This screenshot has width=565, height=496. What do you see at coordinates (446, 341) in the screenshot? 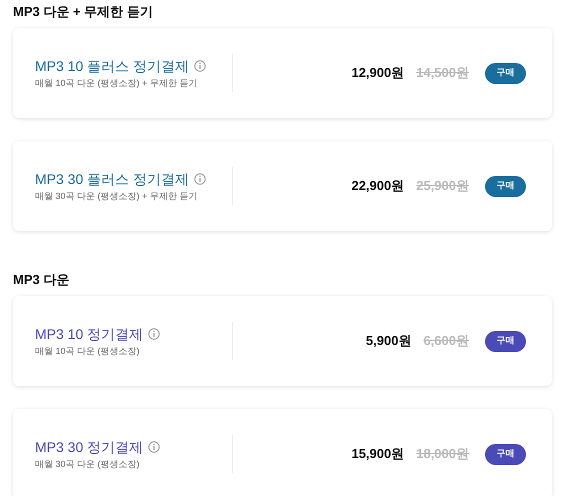
I see `original-price: 6,600원` at bounding box center [446, 341].